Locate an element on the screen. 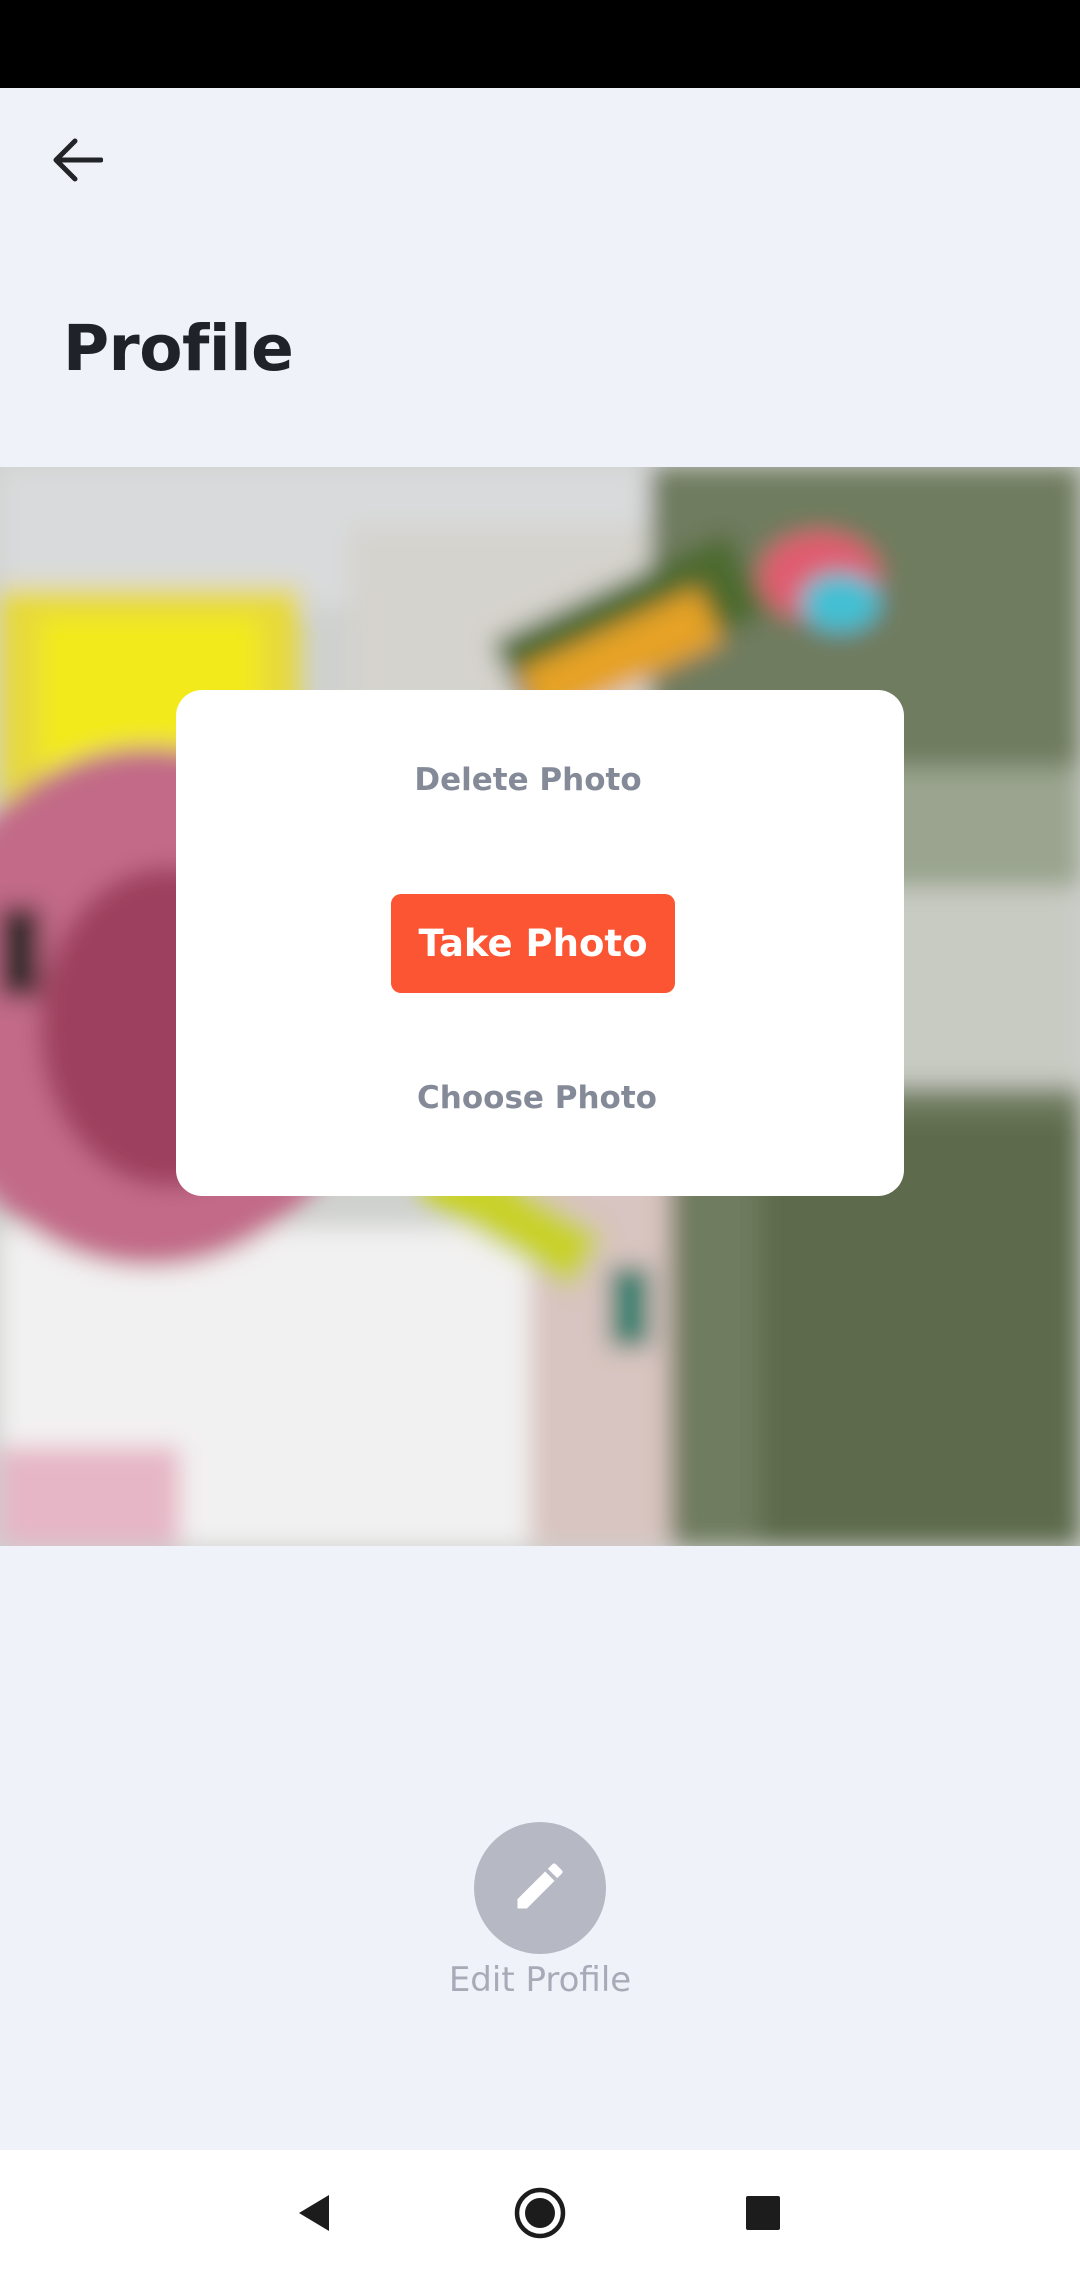  nav-back-button is located at coordinates (313, 2215).